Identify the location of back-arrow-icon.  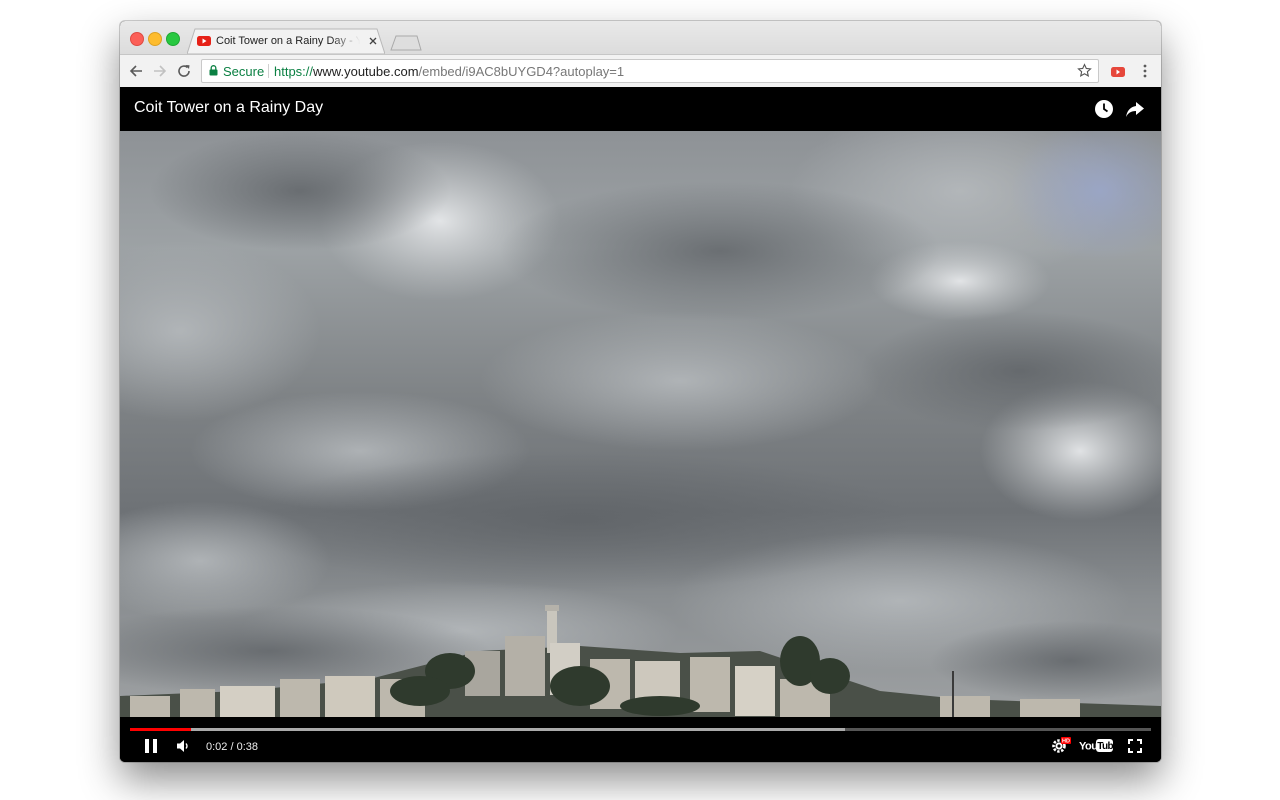
(136, 71).